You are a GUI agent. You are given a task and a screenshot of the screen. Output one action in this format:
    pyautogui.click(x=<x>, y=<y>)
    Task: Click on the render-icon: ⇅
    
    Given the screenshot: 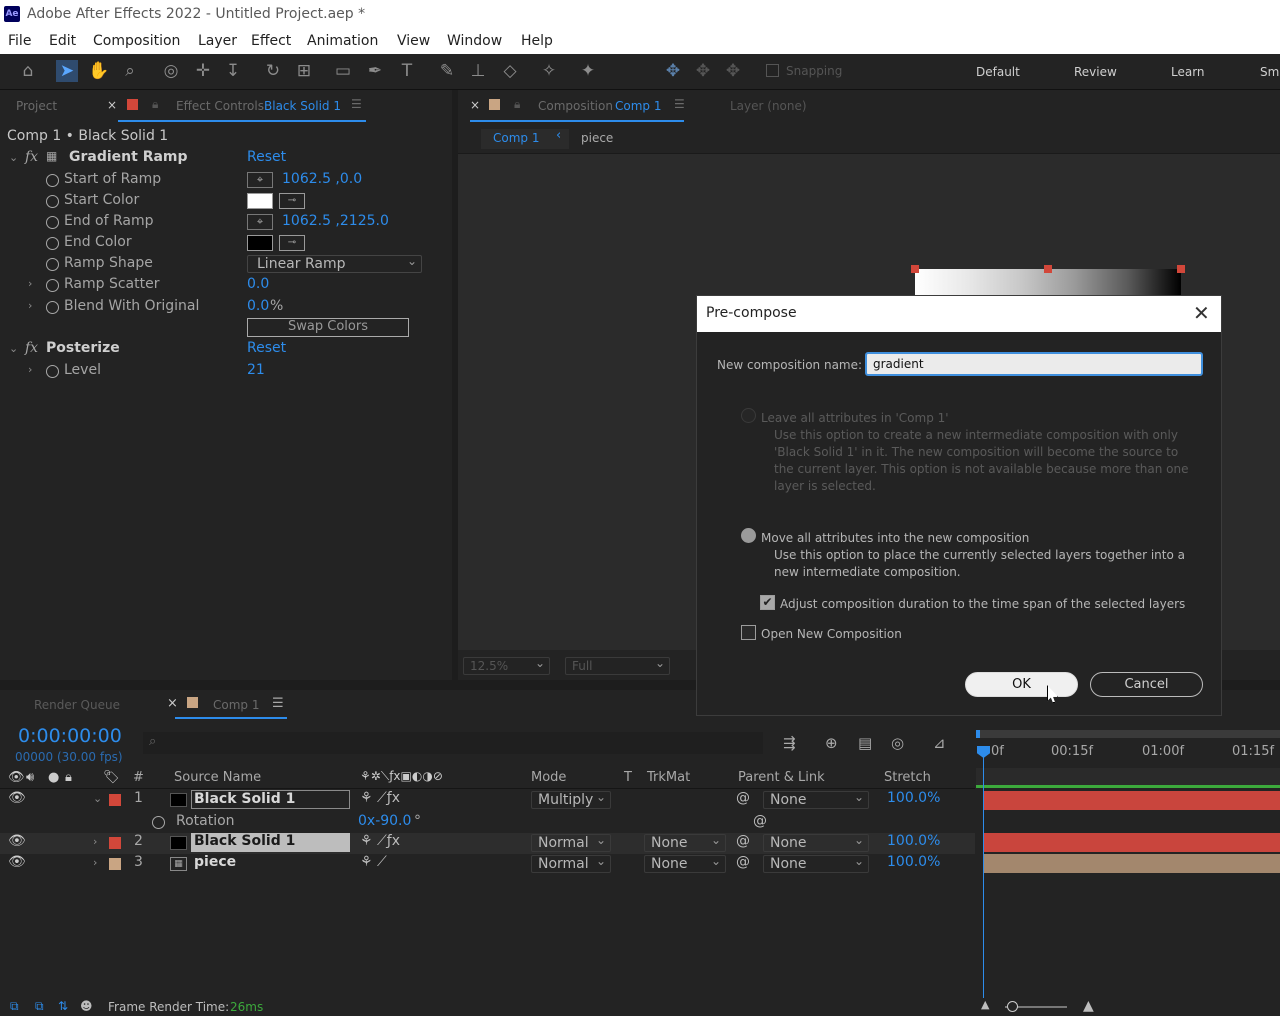 What is the action you would take?
    pyautogui.click(x=63, y=1006)
    